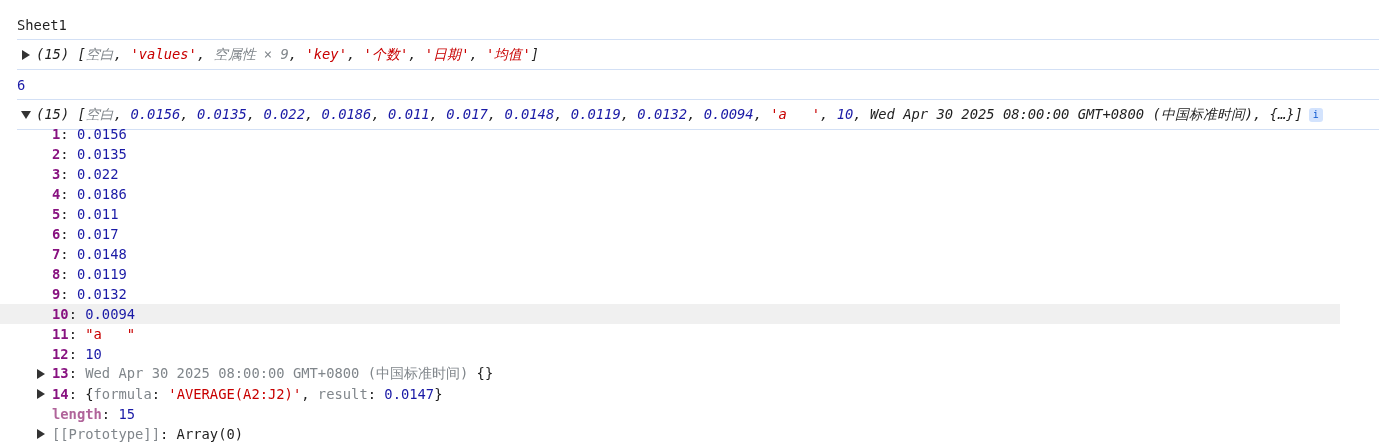  I want to click on property-entry: 1: 0.0156, so click(89, 134).